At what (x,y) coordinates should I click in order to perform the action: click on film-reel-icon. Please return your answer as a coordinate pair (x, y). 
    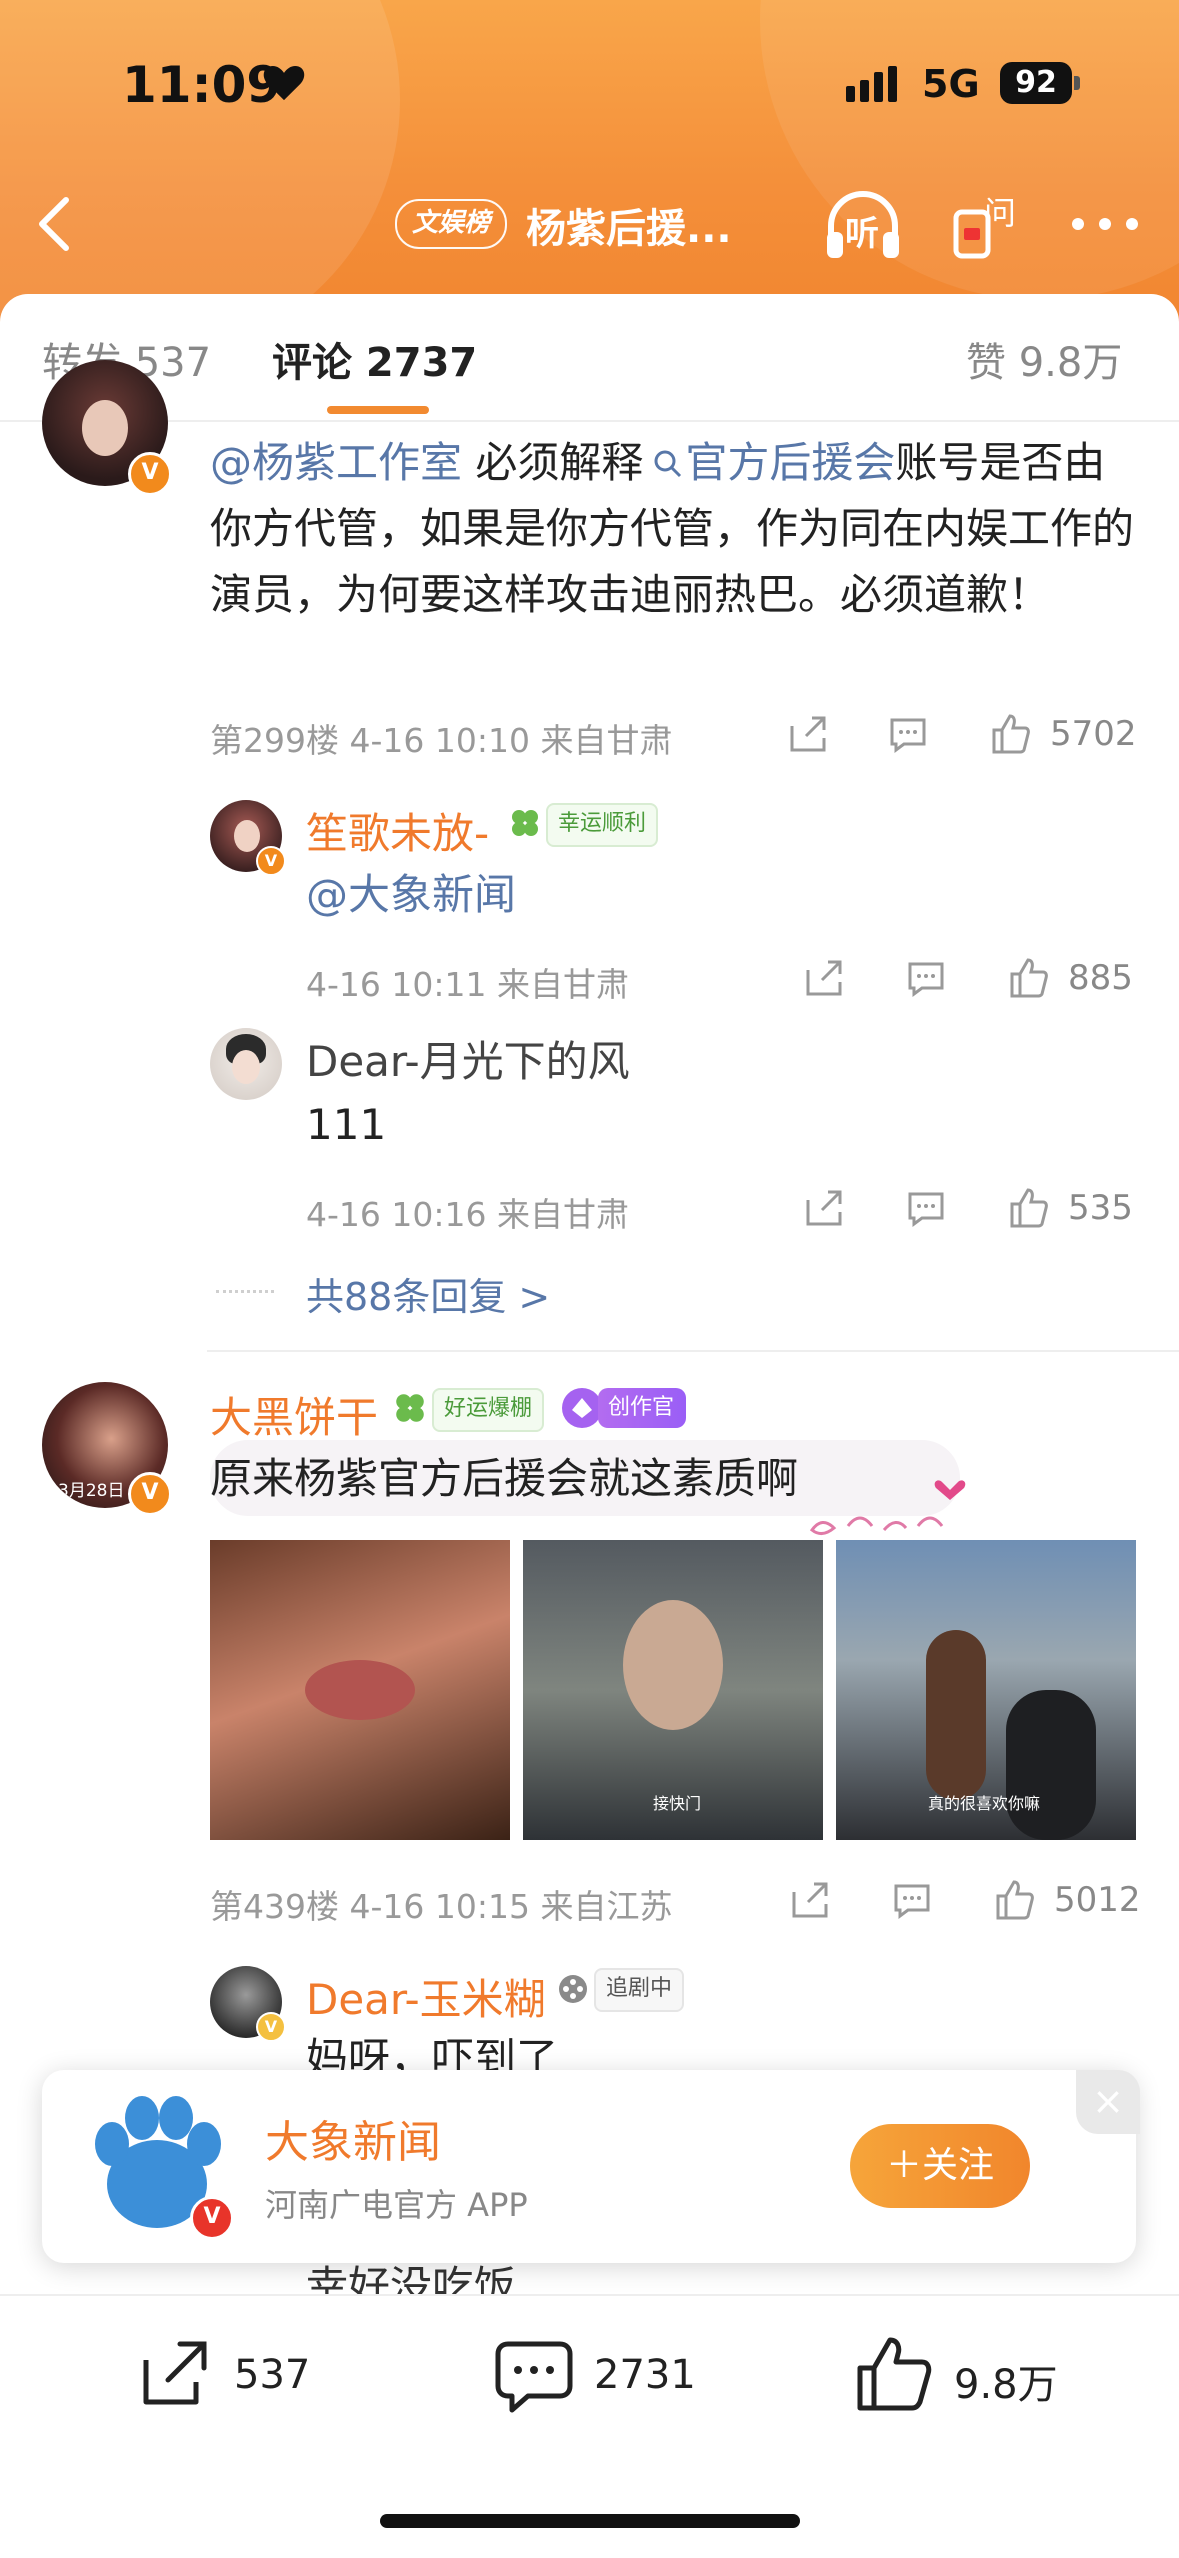
    Looking at the image, I should click on (573, 1989).